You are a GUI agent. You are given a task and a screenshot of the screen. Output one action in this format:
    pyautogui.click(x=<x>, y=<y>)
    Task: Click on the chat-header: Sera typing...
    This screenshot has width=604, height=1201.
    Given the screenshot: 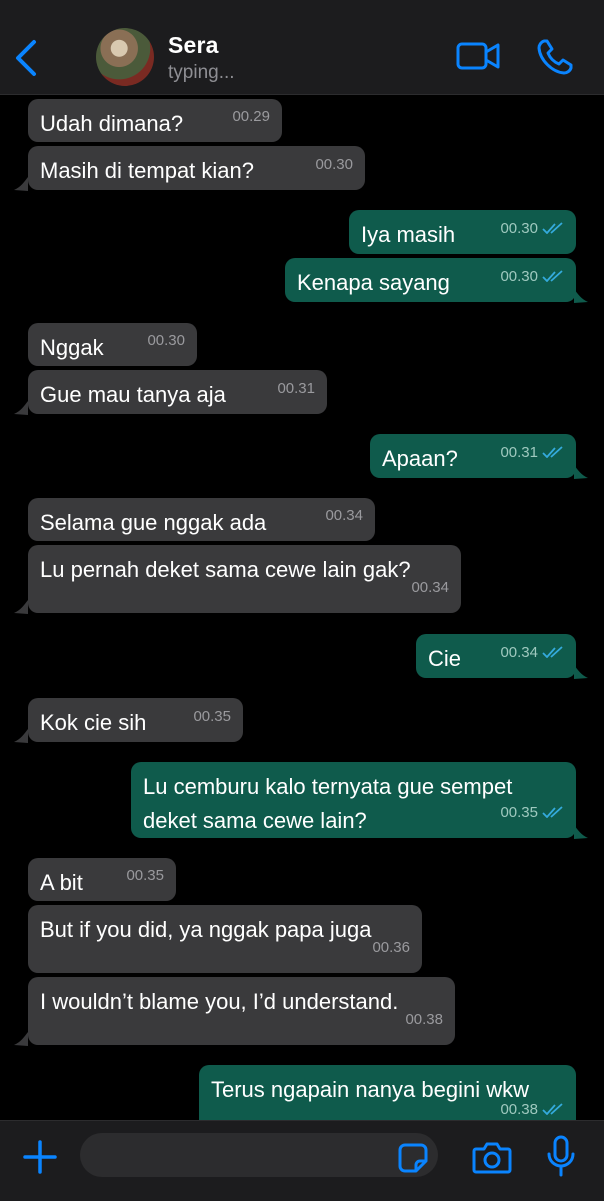 What is the action you would take?
    pyautogui.click(x=302, y=47)
    